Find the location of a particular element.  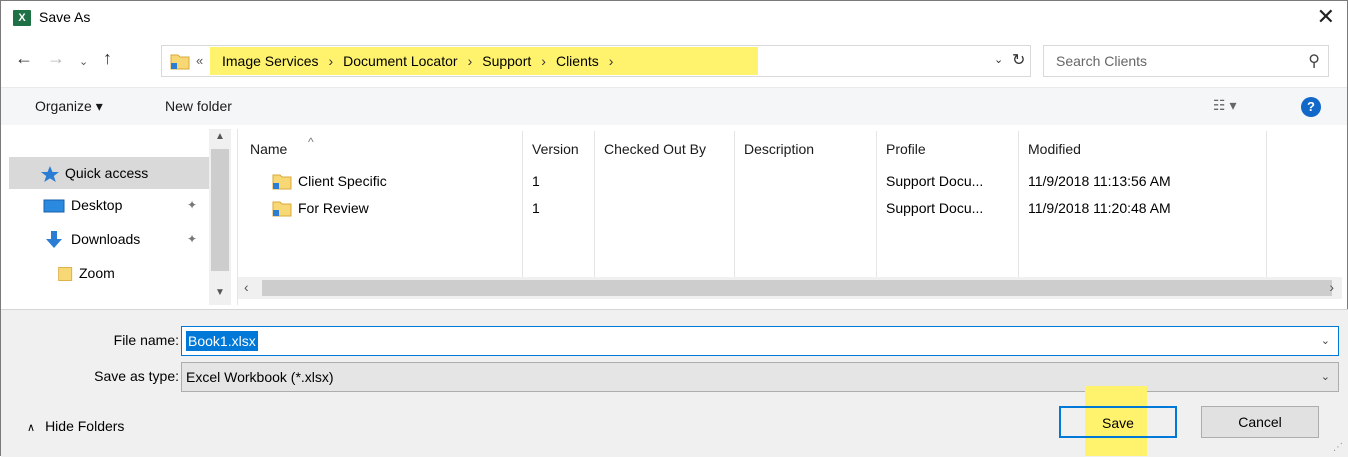

file-modified: 11/9/2018 11:20:48 AM is located at coordinates (1099, 208).